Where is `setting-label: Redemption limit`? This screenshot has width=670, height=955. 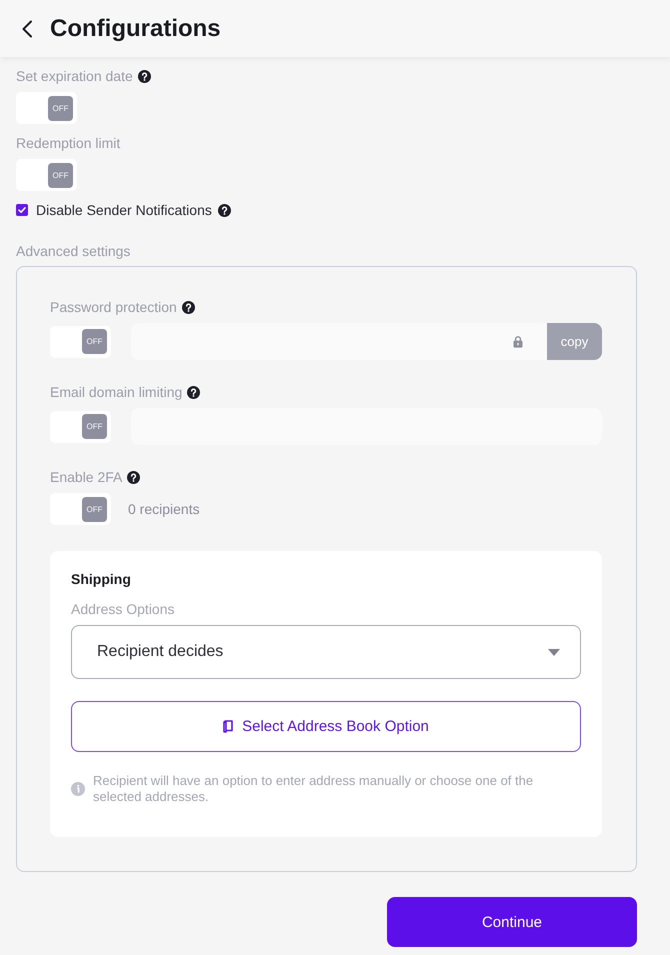
setting-label: Redemption limit is located at coordinates (68, 143).